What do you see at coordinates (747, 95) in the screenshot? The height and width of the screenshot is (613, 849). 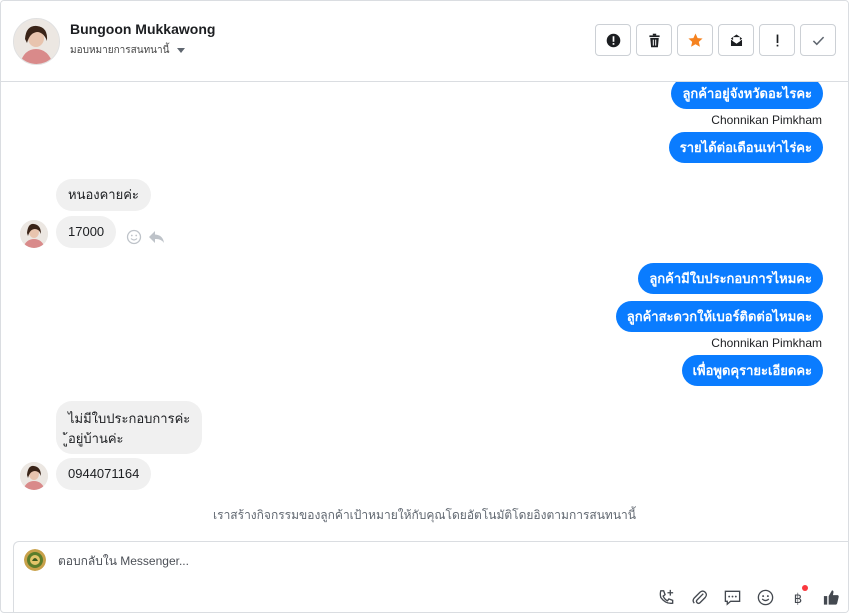 I see `outgoing-message: ลูกค้าอยู่จังหวัดอะไรคะ` at bounding box center [747, 95].